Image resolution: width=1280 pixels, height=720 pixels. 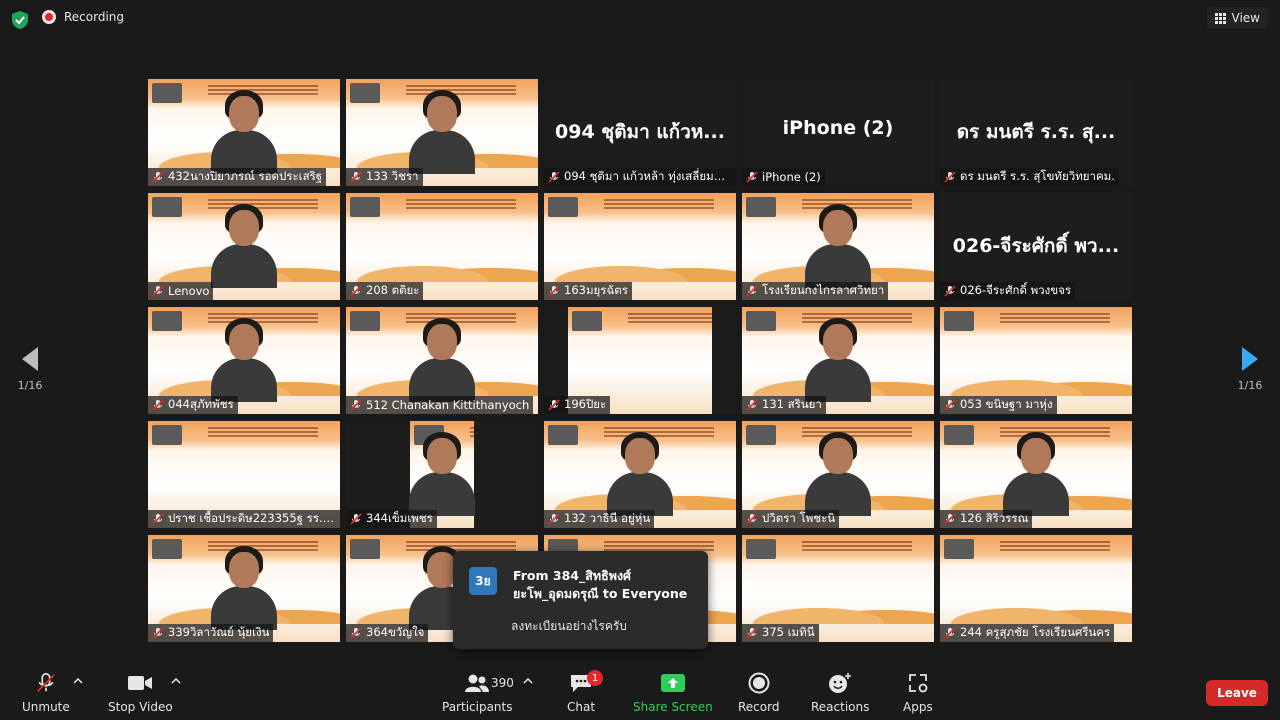 What do you see at coordinates (596, 290) in the screenshot?
I see `participant-name: 163มยุรฉัตร` at bounding box center [596, 290].